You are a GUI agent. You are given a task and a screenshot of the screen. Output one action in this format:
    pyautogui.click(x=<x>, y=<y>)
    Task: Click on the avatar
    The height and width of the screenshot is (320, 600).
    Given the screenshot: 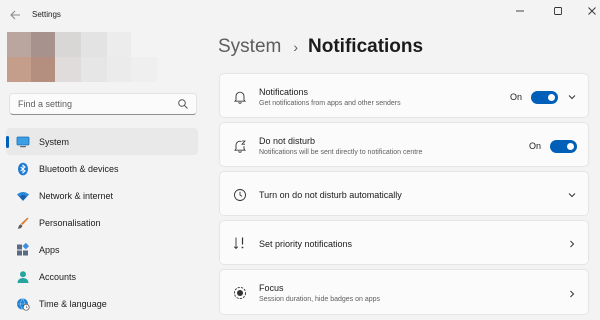 What is the action you would take?
    pyautogui.click(x=82, y=57)
    